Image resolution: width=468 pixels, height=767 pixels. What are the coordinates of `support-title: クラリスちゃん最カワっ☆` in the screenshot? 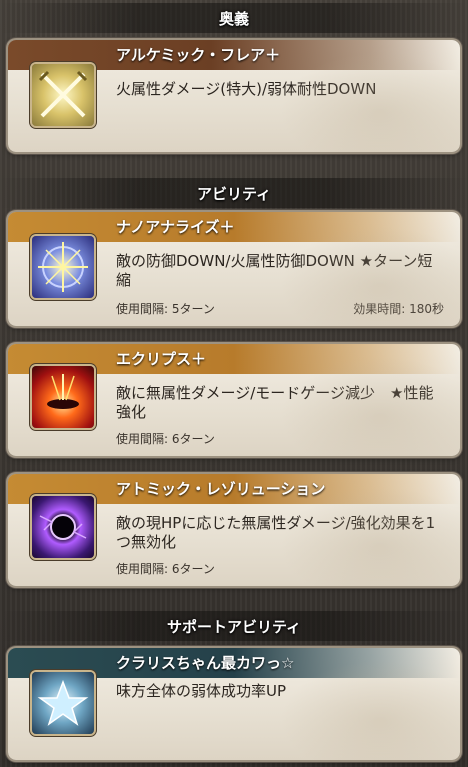 It's located at (205, 663).